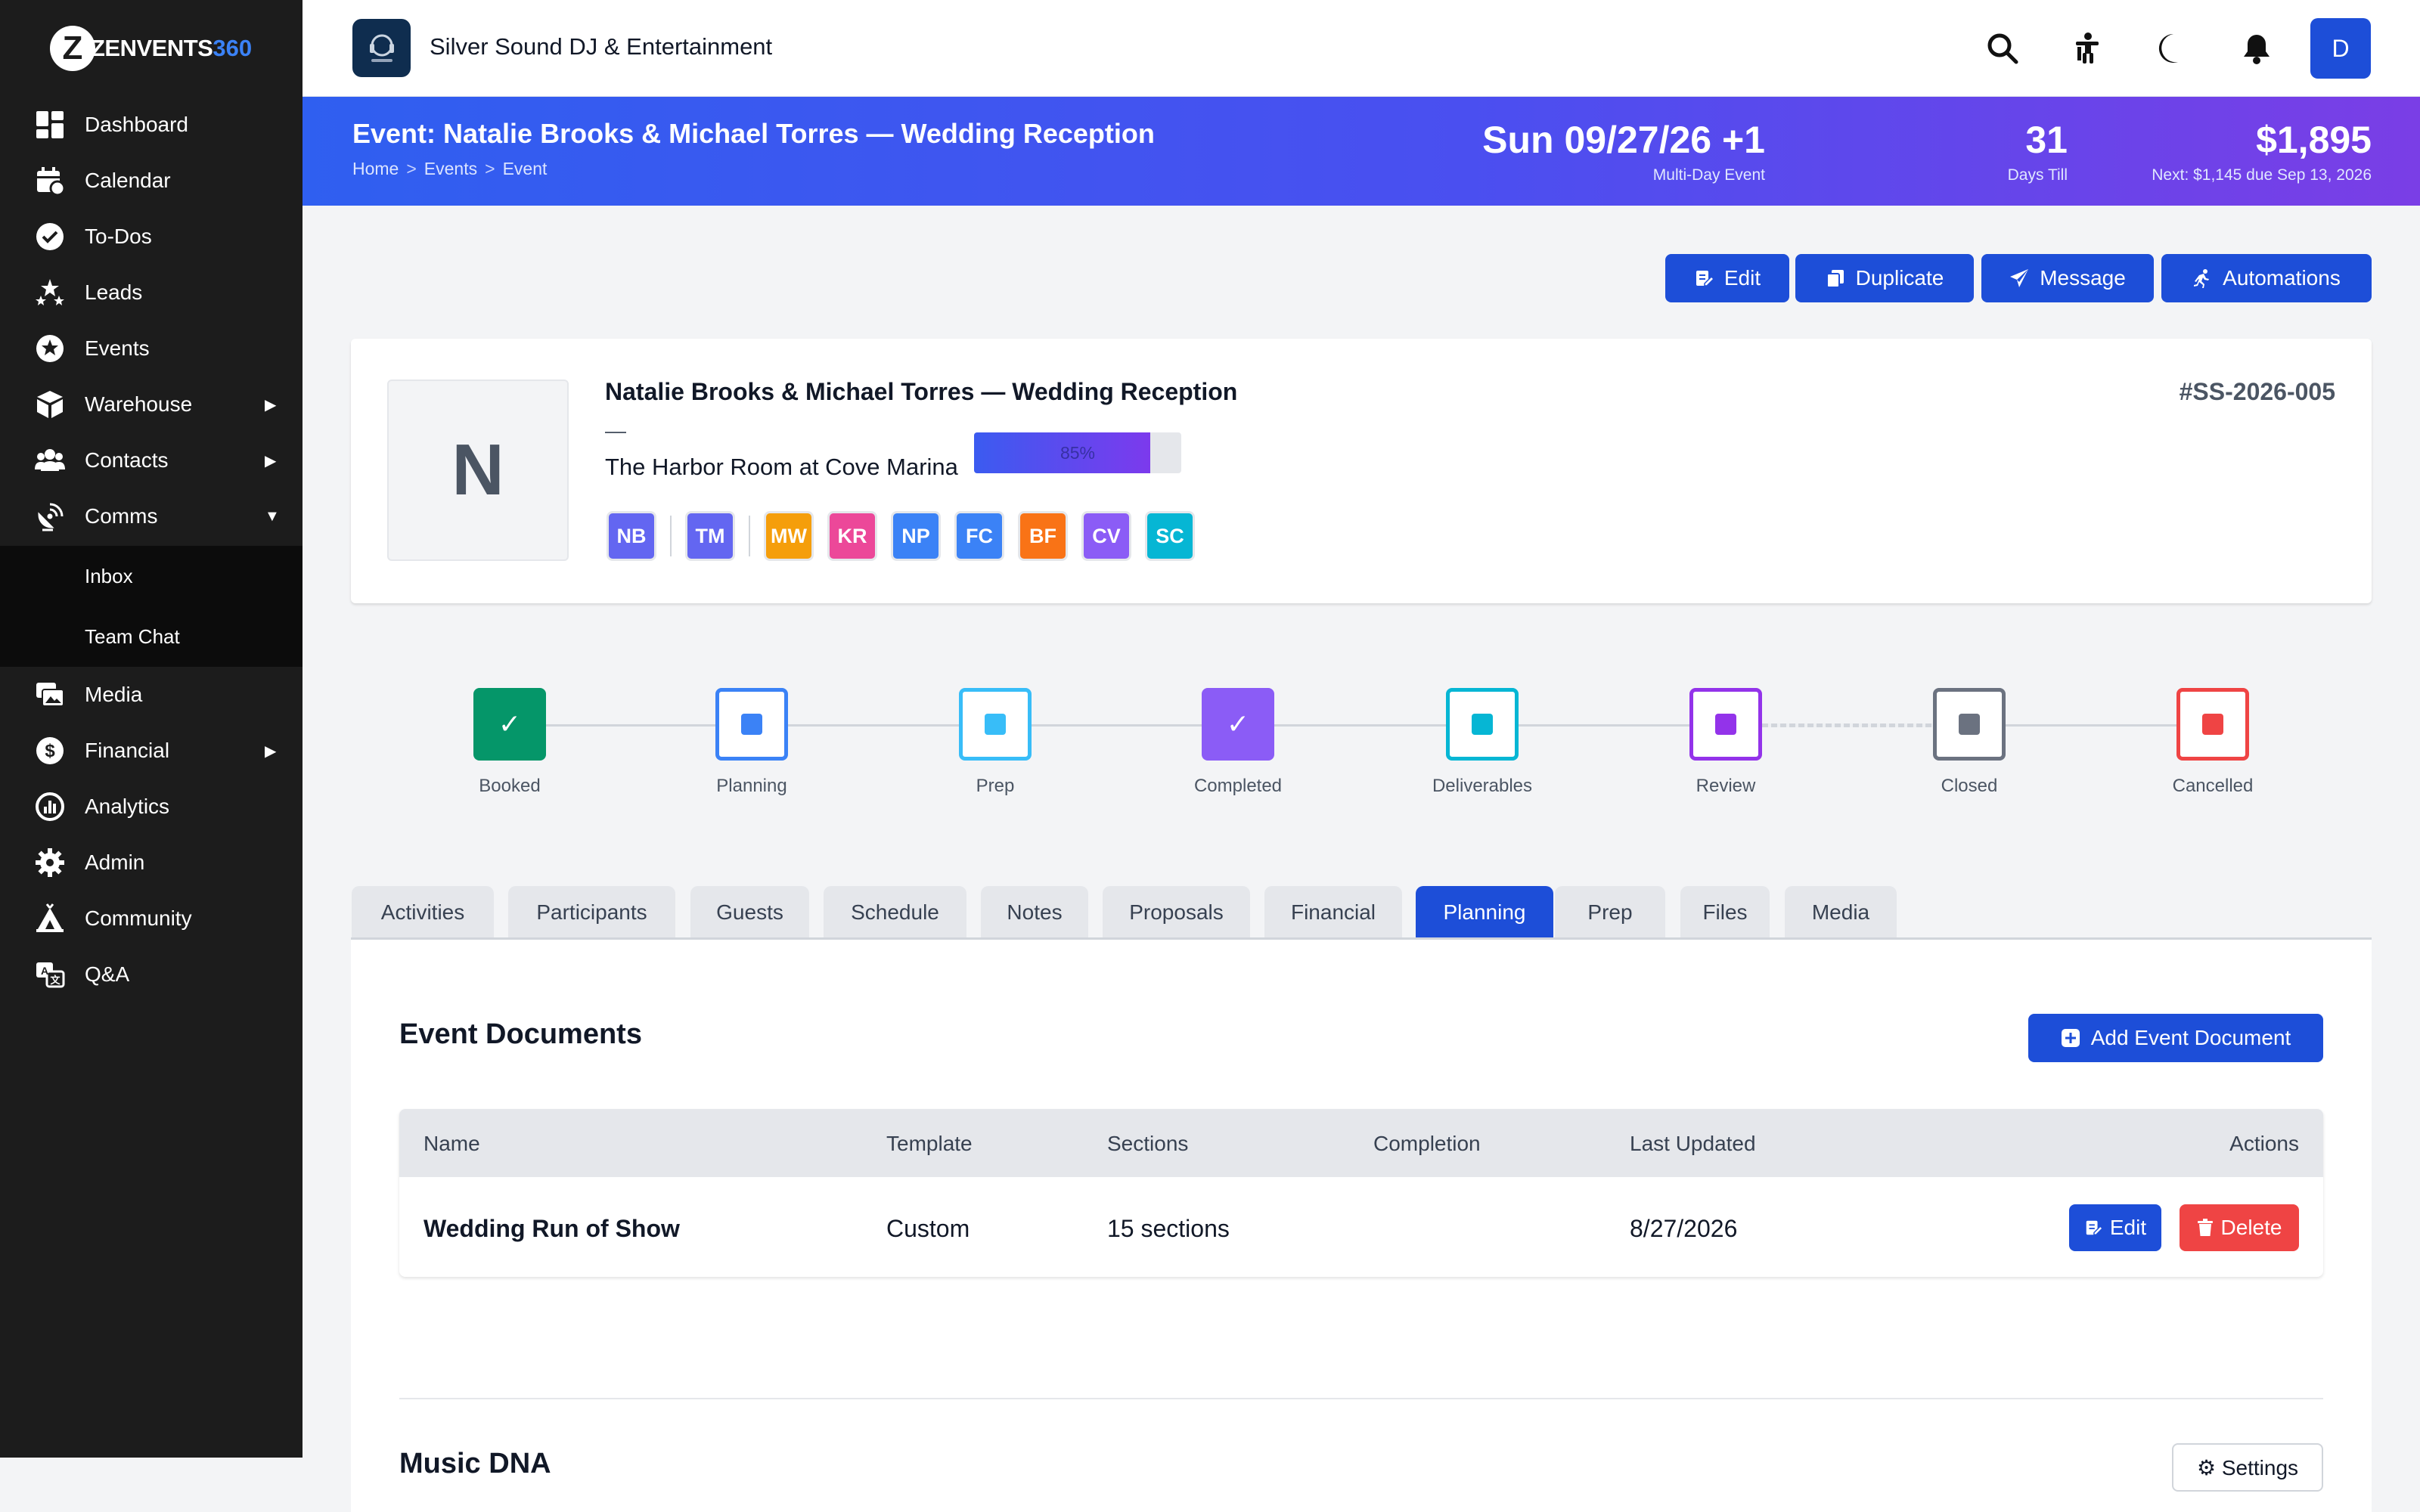 This screenshot has width=2420, height=1512. What do you see at coordinates (151, 404) in the screenshot?
I see `sidebar-item-warehouse: Warehouse ▶` at bounding box center [151, 404].